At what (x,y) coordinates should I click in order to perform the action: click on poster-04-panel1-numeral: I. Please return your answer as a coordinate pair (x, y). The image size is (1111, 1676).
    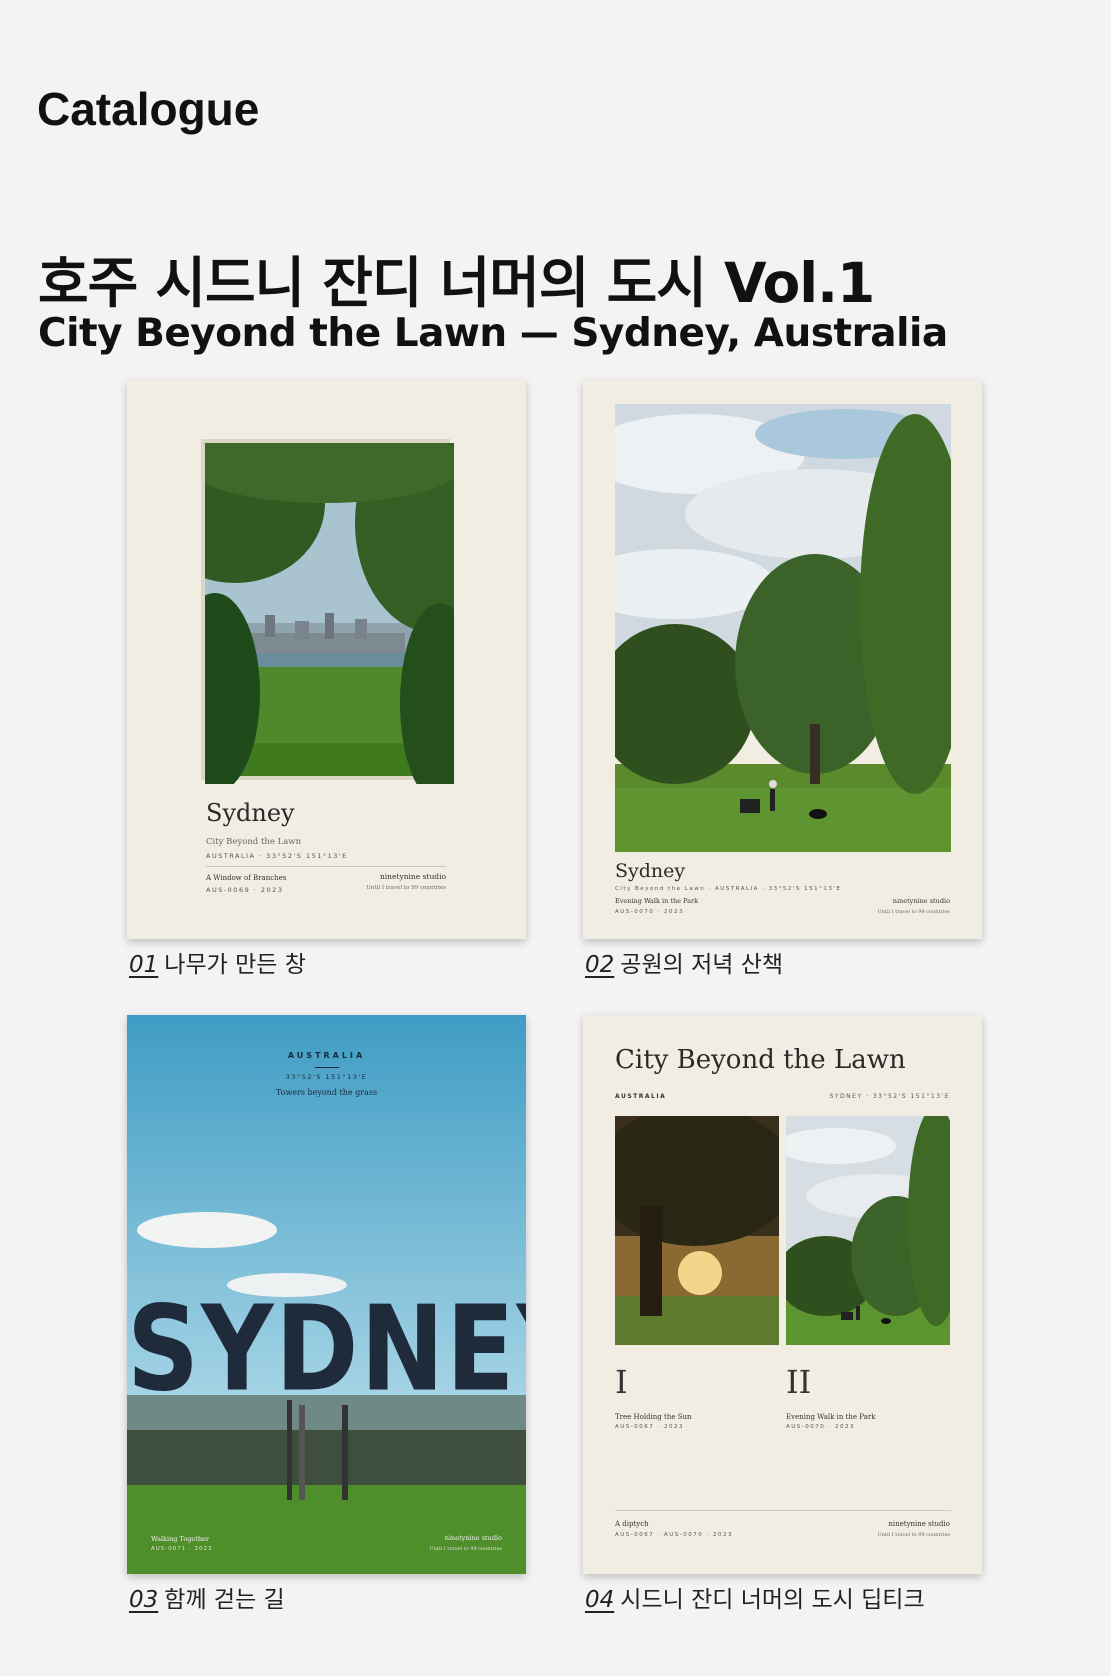
    Looking at the image, I should click on (621, 1382).